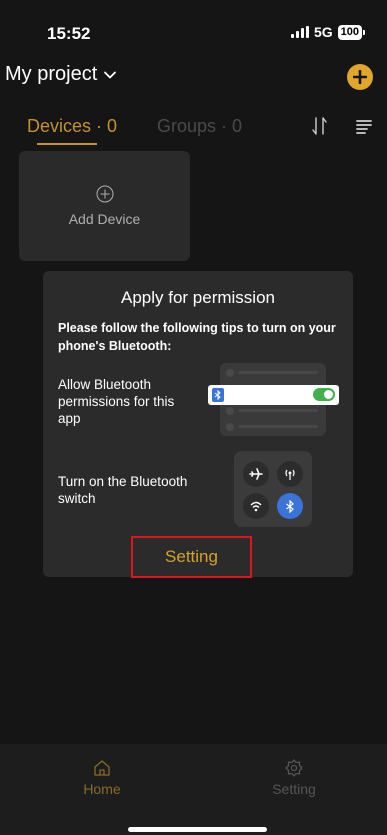 The width and height of the screenshot is (387, 835). Describe the element at coordinates (197, 297) in the screenshot. I see `dialog-title: Apply for permission` at that location.